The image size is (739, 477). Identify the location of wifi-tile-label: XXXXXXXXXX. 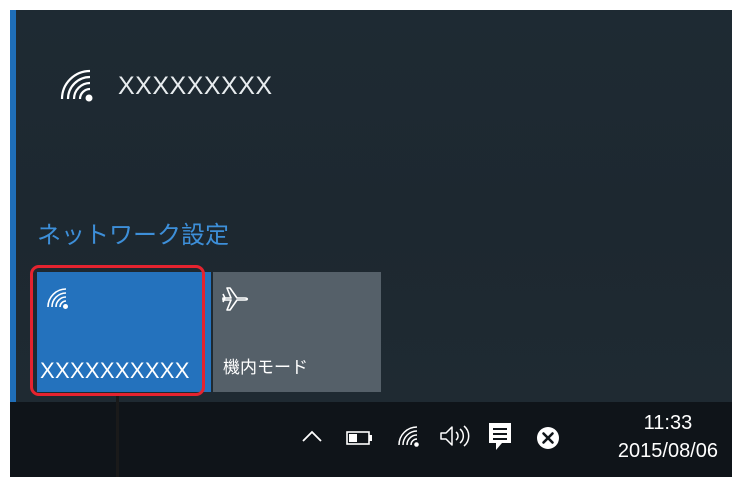
(115, 370).